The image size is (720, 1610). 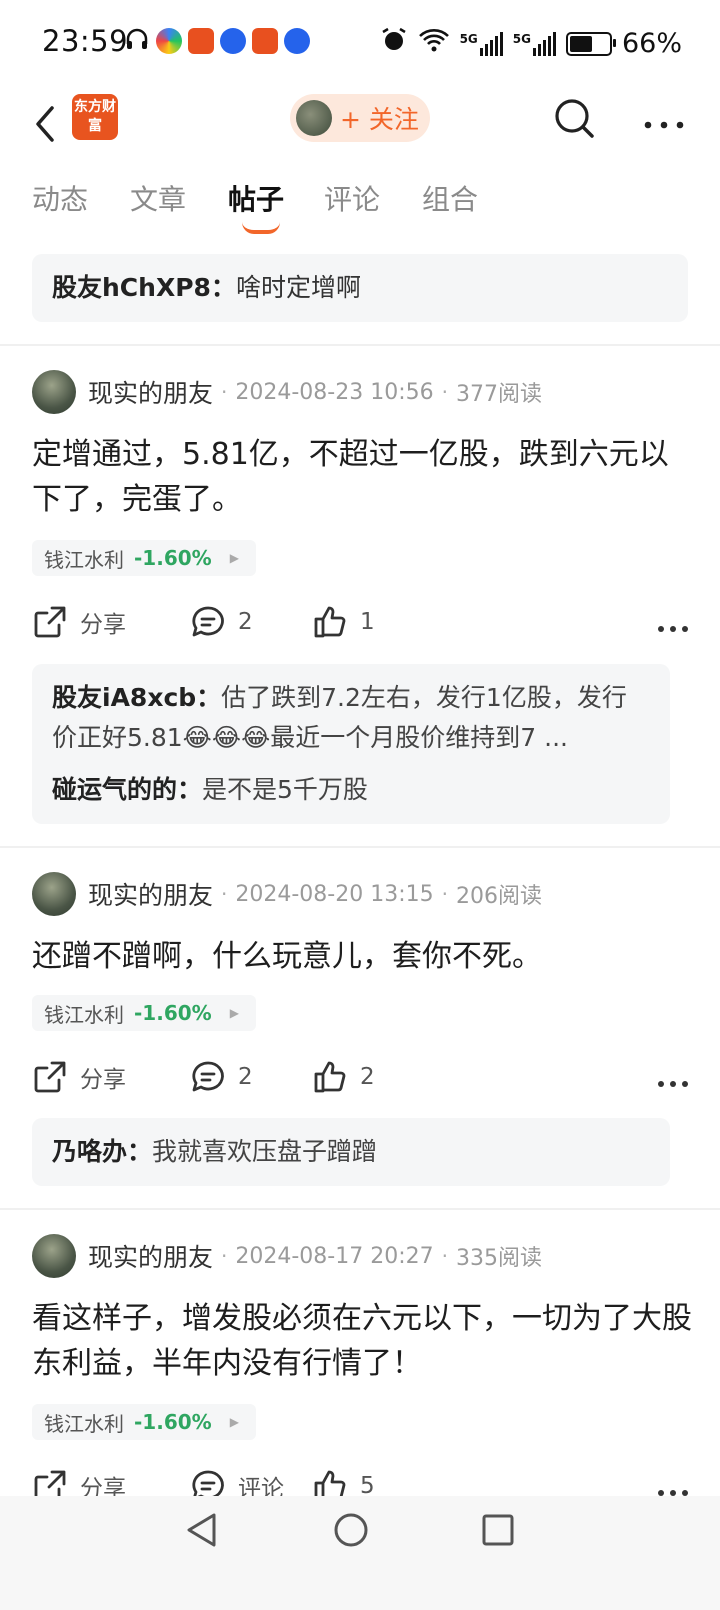 What do you see at coordinates (468, 38) in the screenshot?
I see `network-label-1: 5G` at bounding box center [468, 38].